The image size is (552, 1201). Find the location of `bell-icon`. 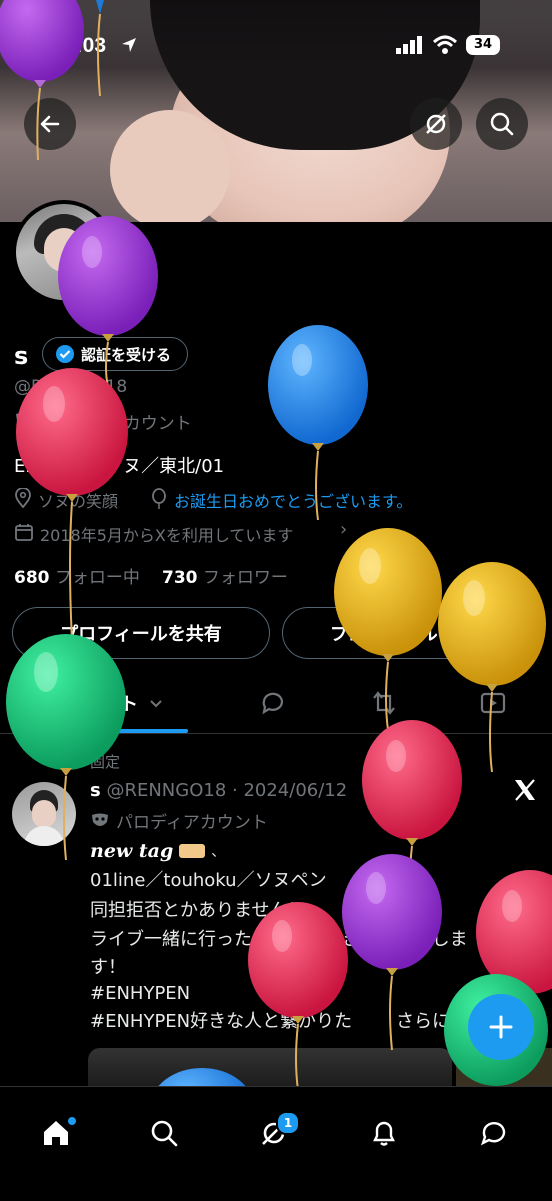

bell-icon is located at coordinates (384, 1133).